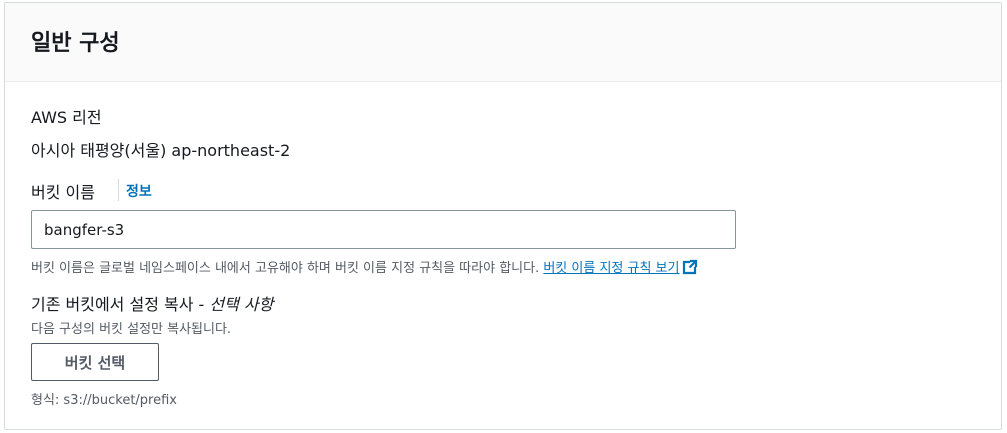 This screenshot has width=1007, height=433. I want to click on info-link: 정보, so click(139, 191).